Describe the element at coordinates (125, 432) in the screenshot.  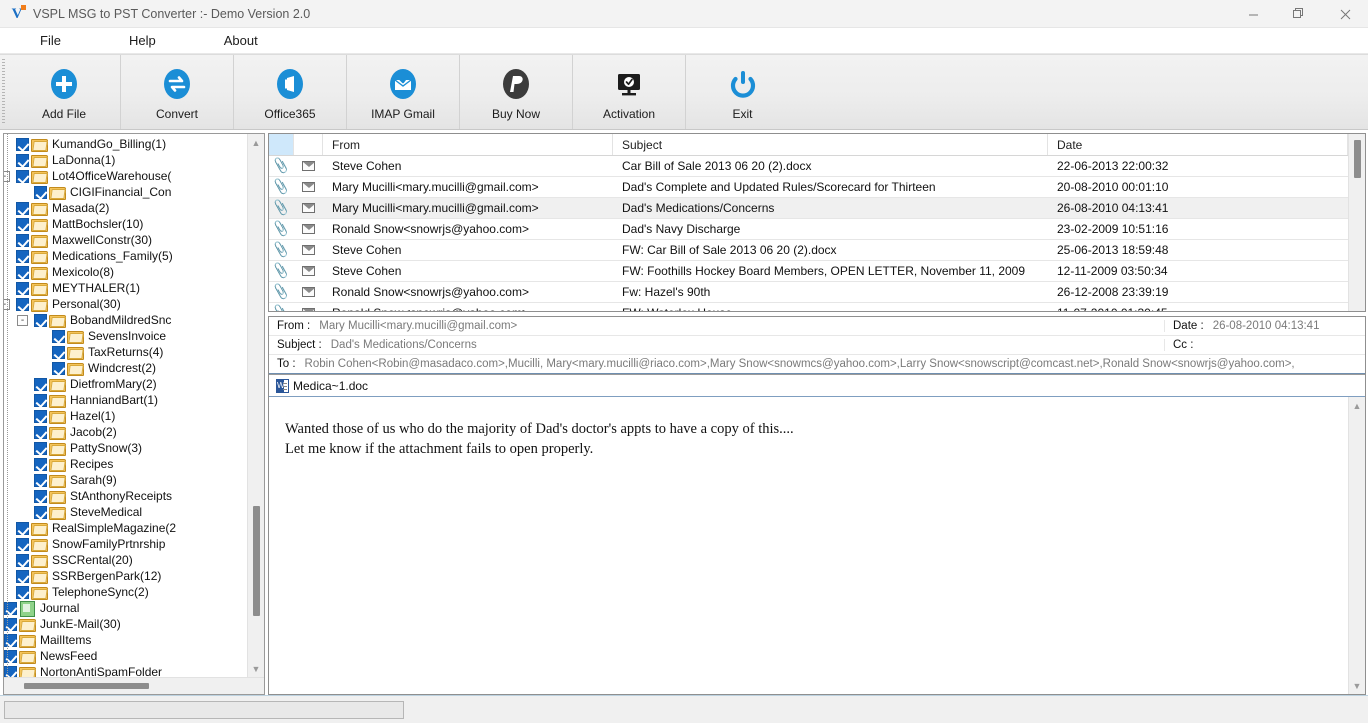
I see `tree-node: Jacob(2)` at that location.